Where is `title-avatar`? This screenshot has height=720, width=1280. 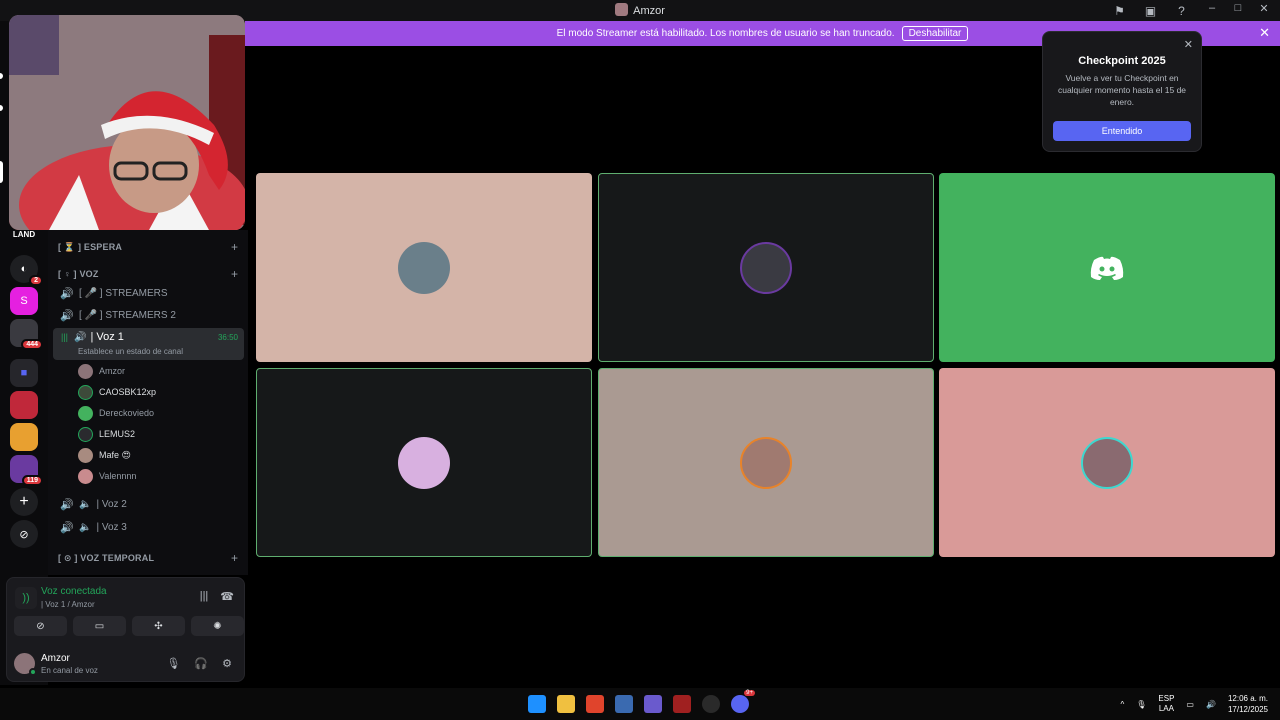
title-avatar is located at coordinates (622, 9).